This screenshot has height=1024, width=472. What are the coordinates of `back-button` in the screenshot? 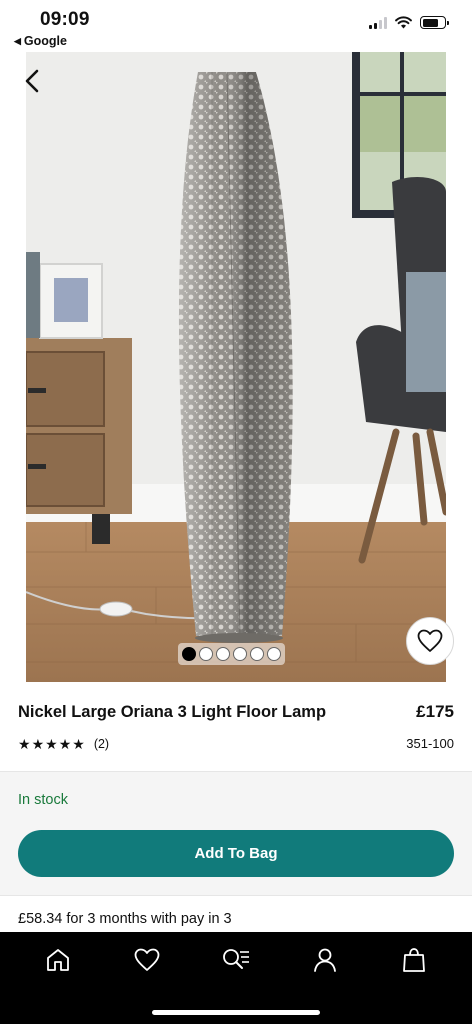 It's located at (32, 81).